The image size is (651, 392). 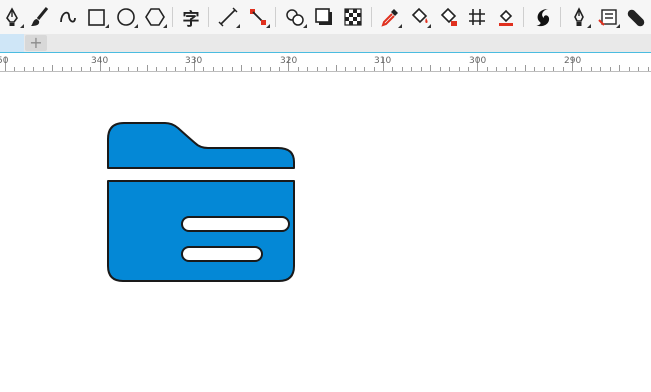 What do you see at coordinates (325, 43) in the screenshot?
I see `document-tab-bar: +` at bounding box center [325, 43].